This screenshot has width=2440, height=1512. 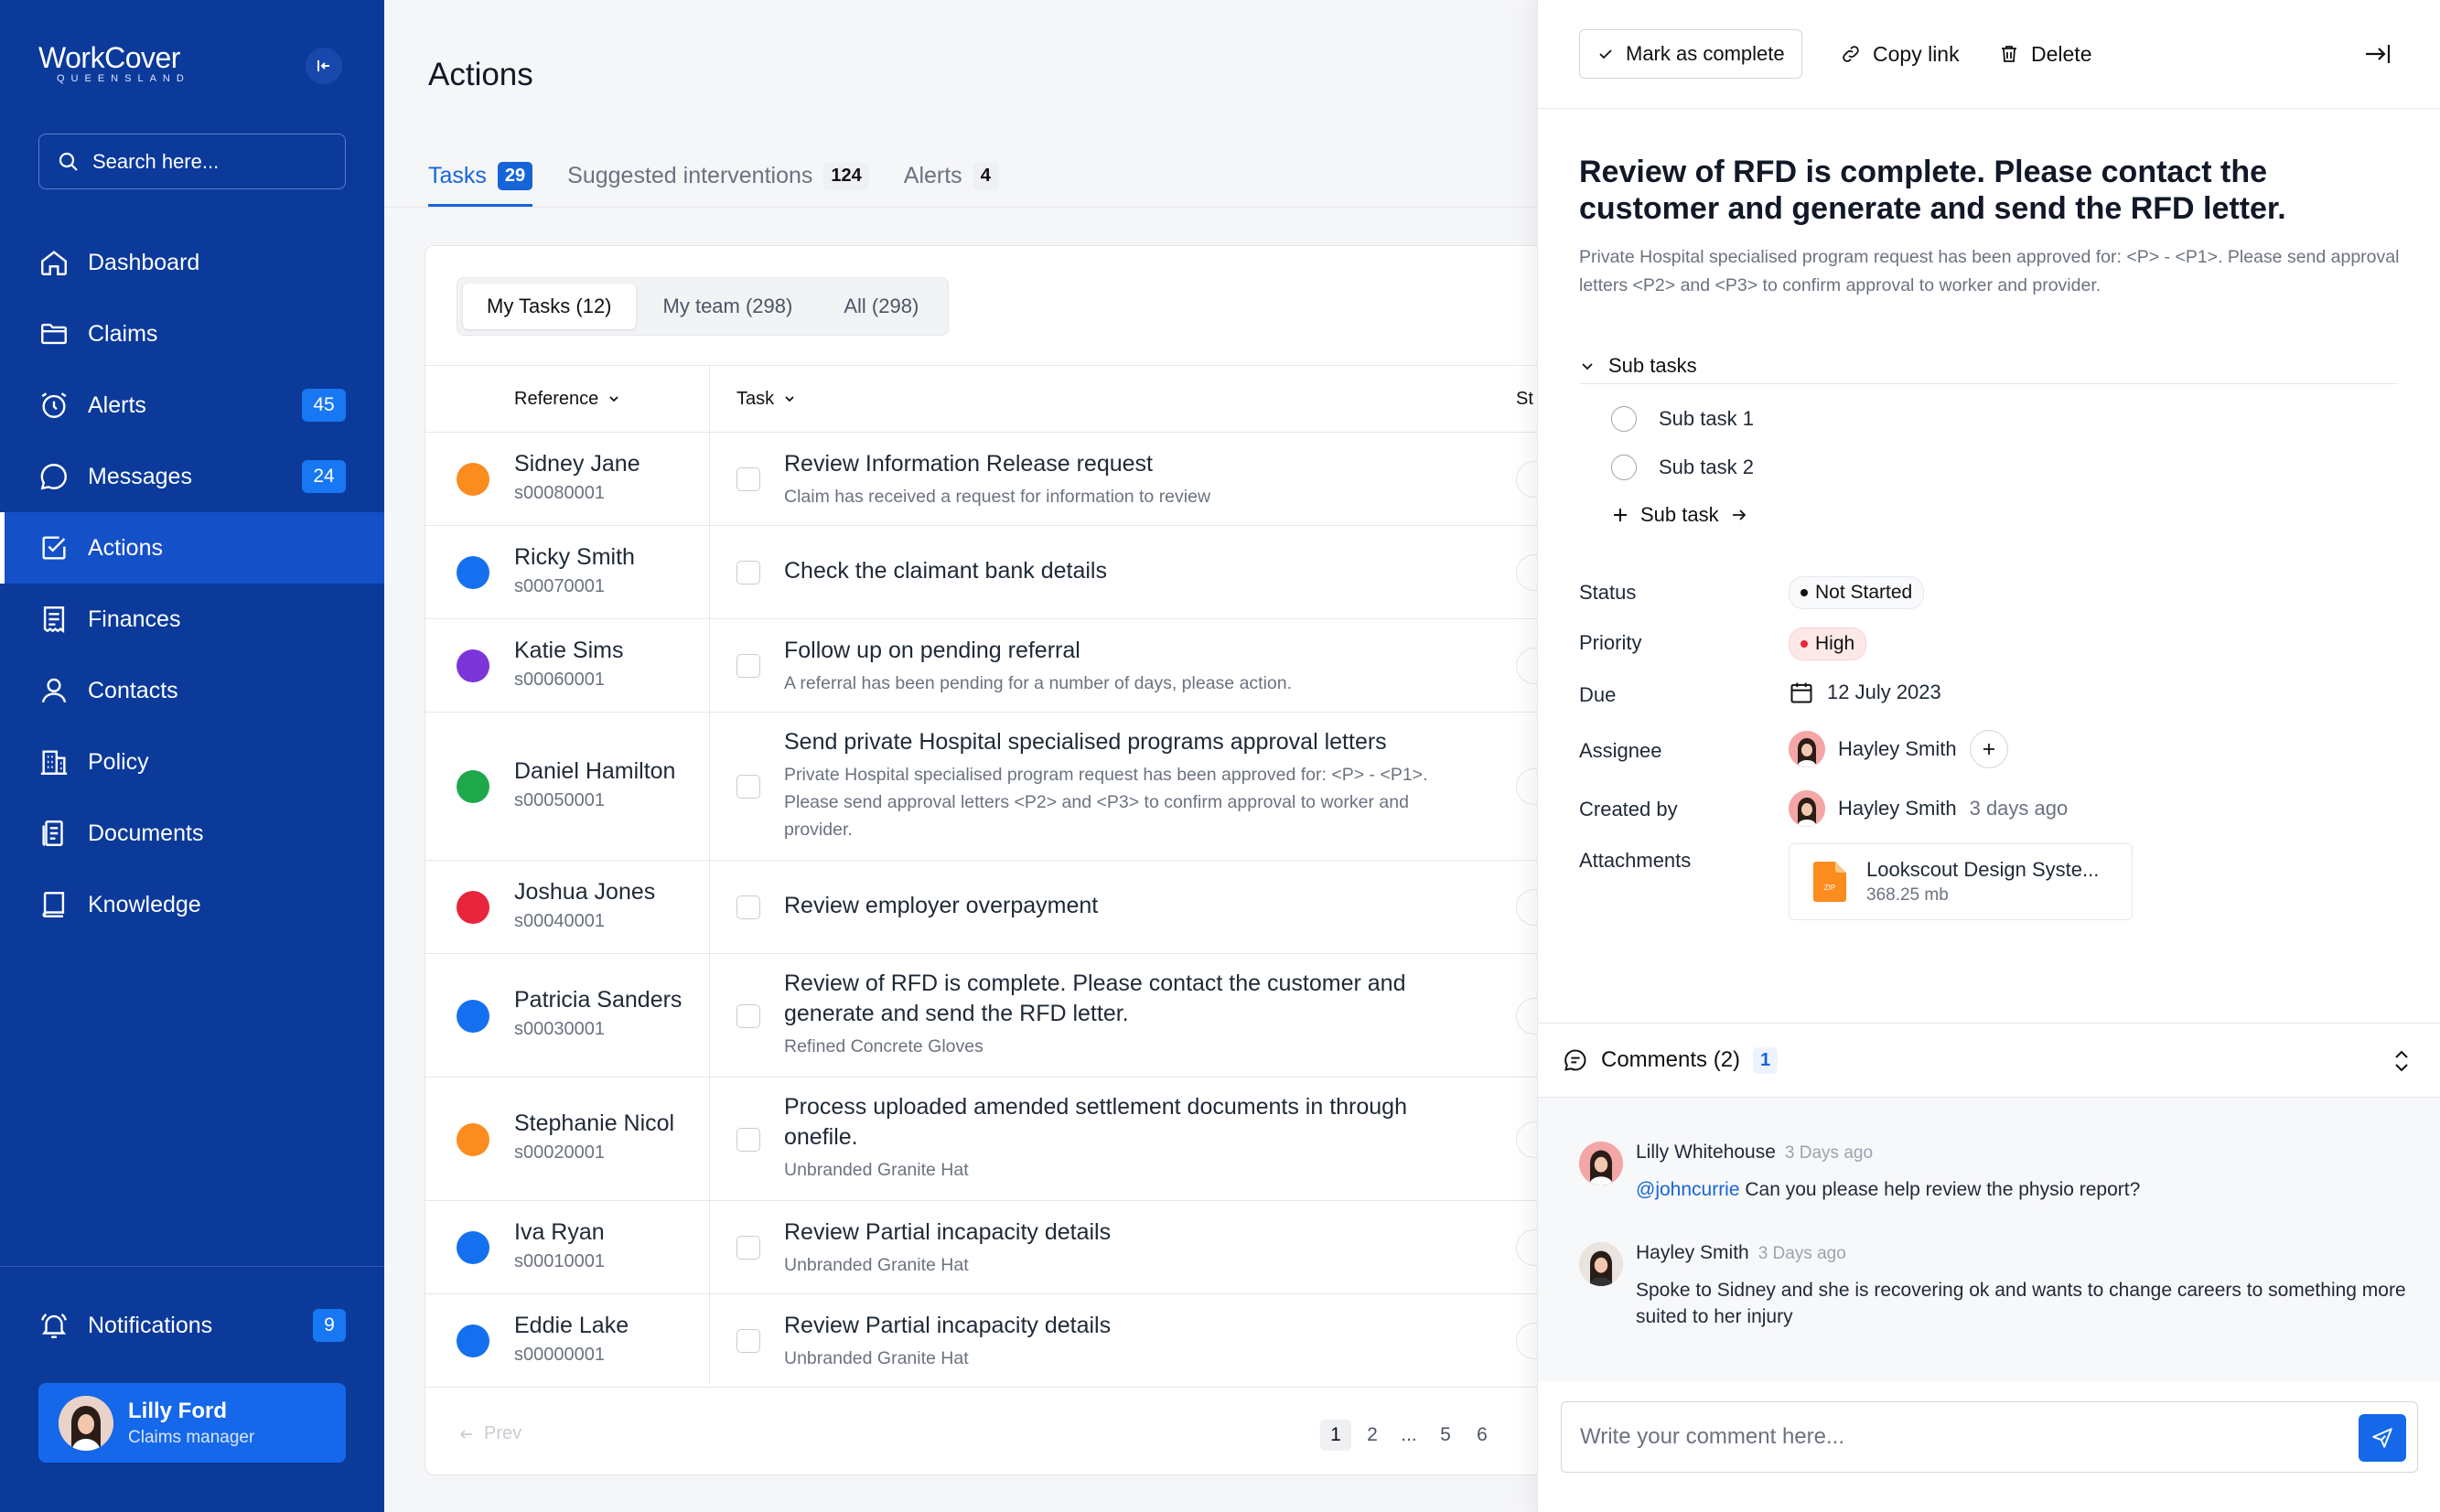 I want to click on delete-button: Delete, so click(x=2044, y=54).